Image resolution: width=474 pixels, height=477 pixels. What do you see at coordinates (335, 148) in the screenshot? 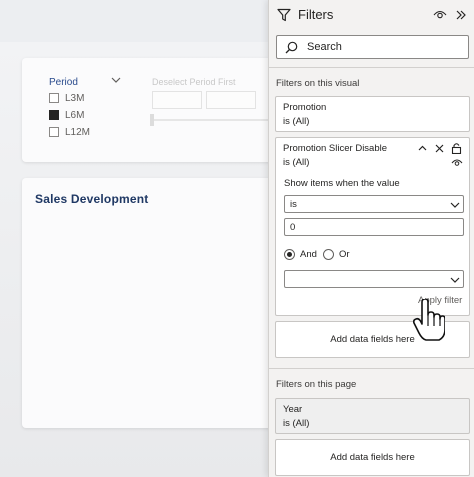
I see `filter-name: Promotion Slicer Disable` at bounding box center [335, 148].